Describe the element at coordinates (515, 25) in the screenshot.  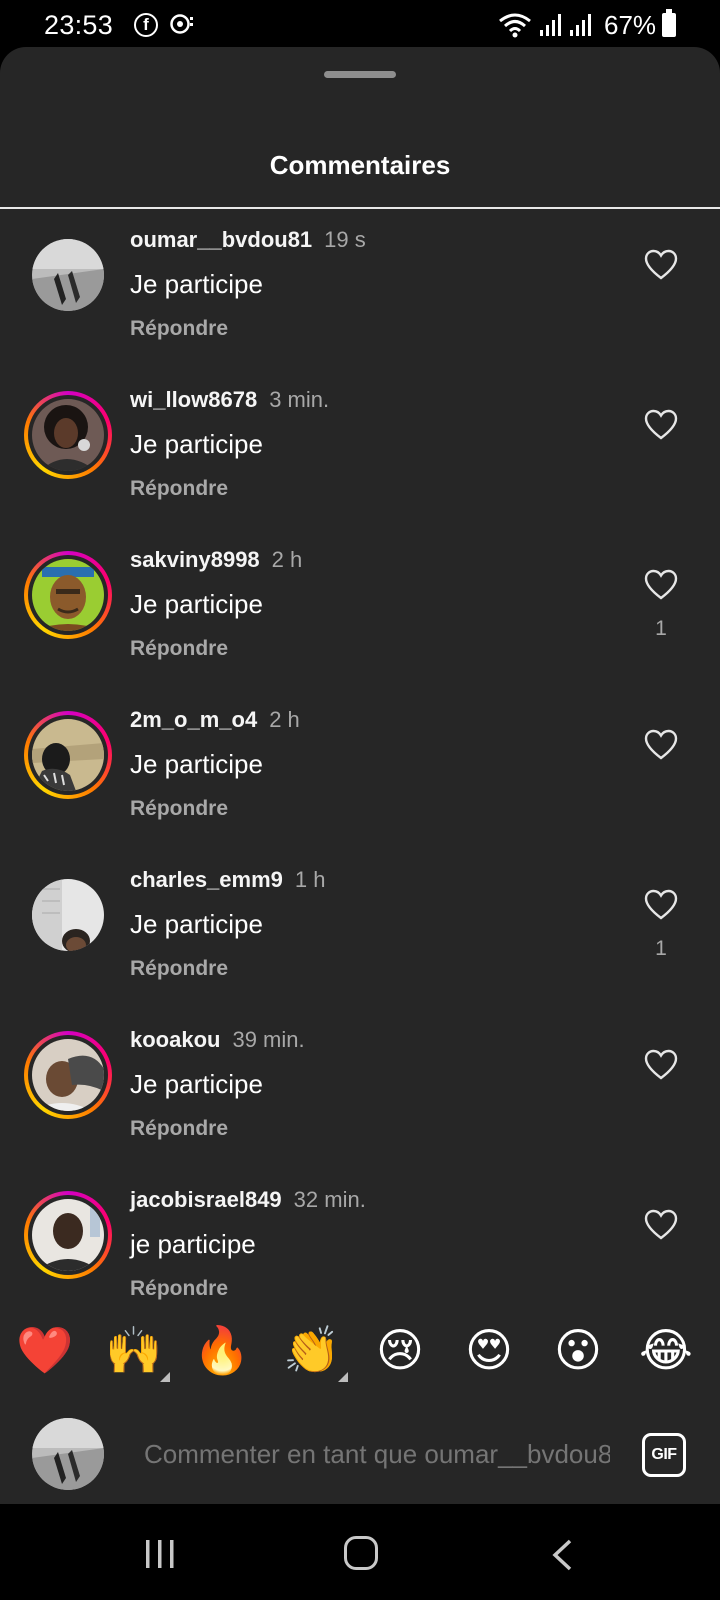
I see `wifi-icon` at that location.